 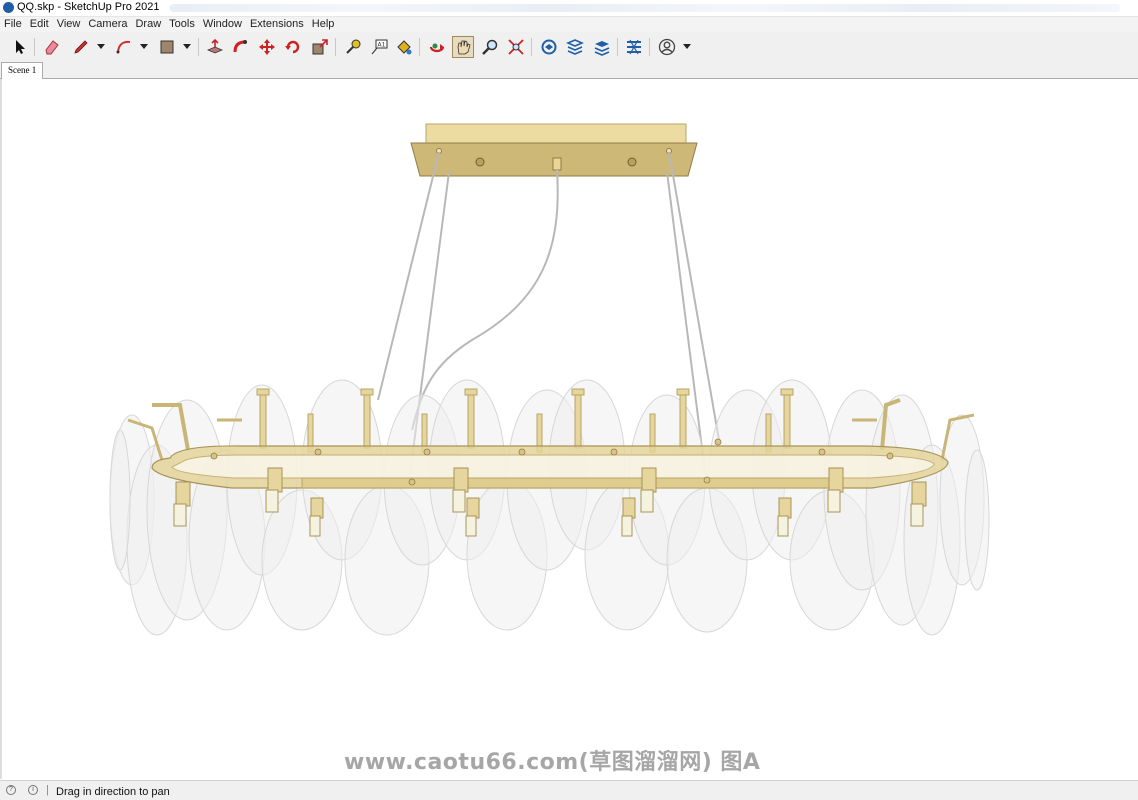 I want to click on menu-draw: Draw, so click(x=148, y=23).